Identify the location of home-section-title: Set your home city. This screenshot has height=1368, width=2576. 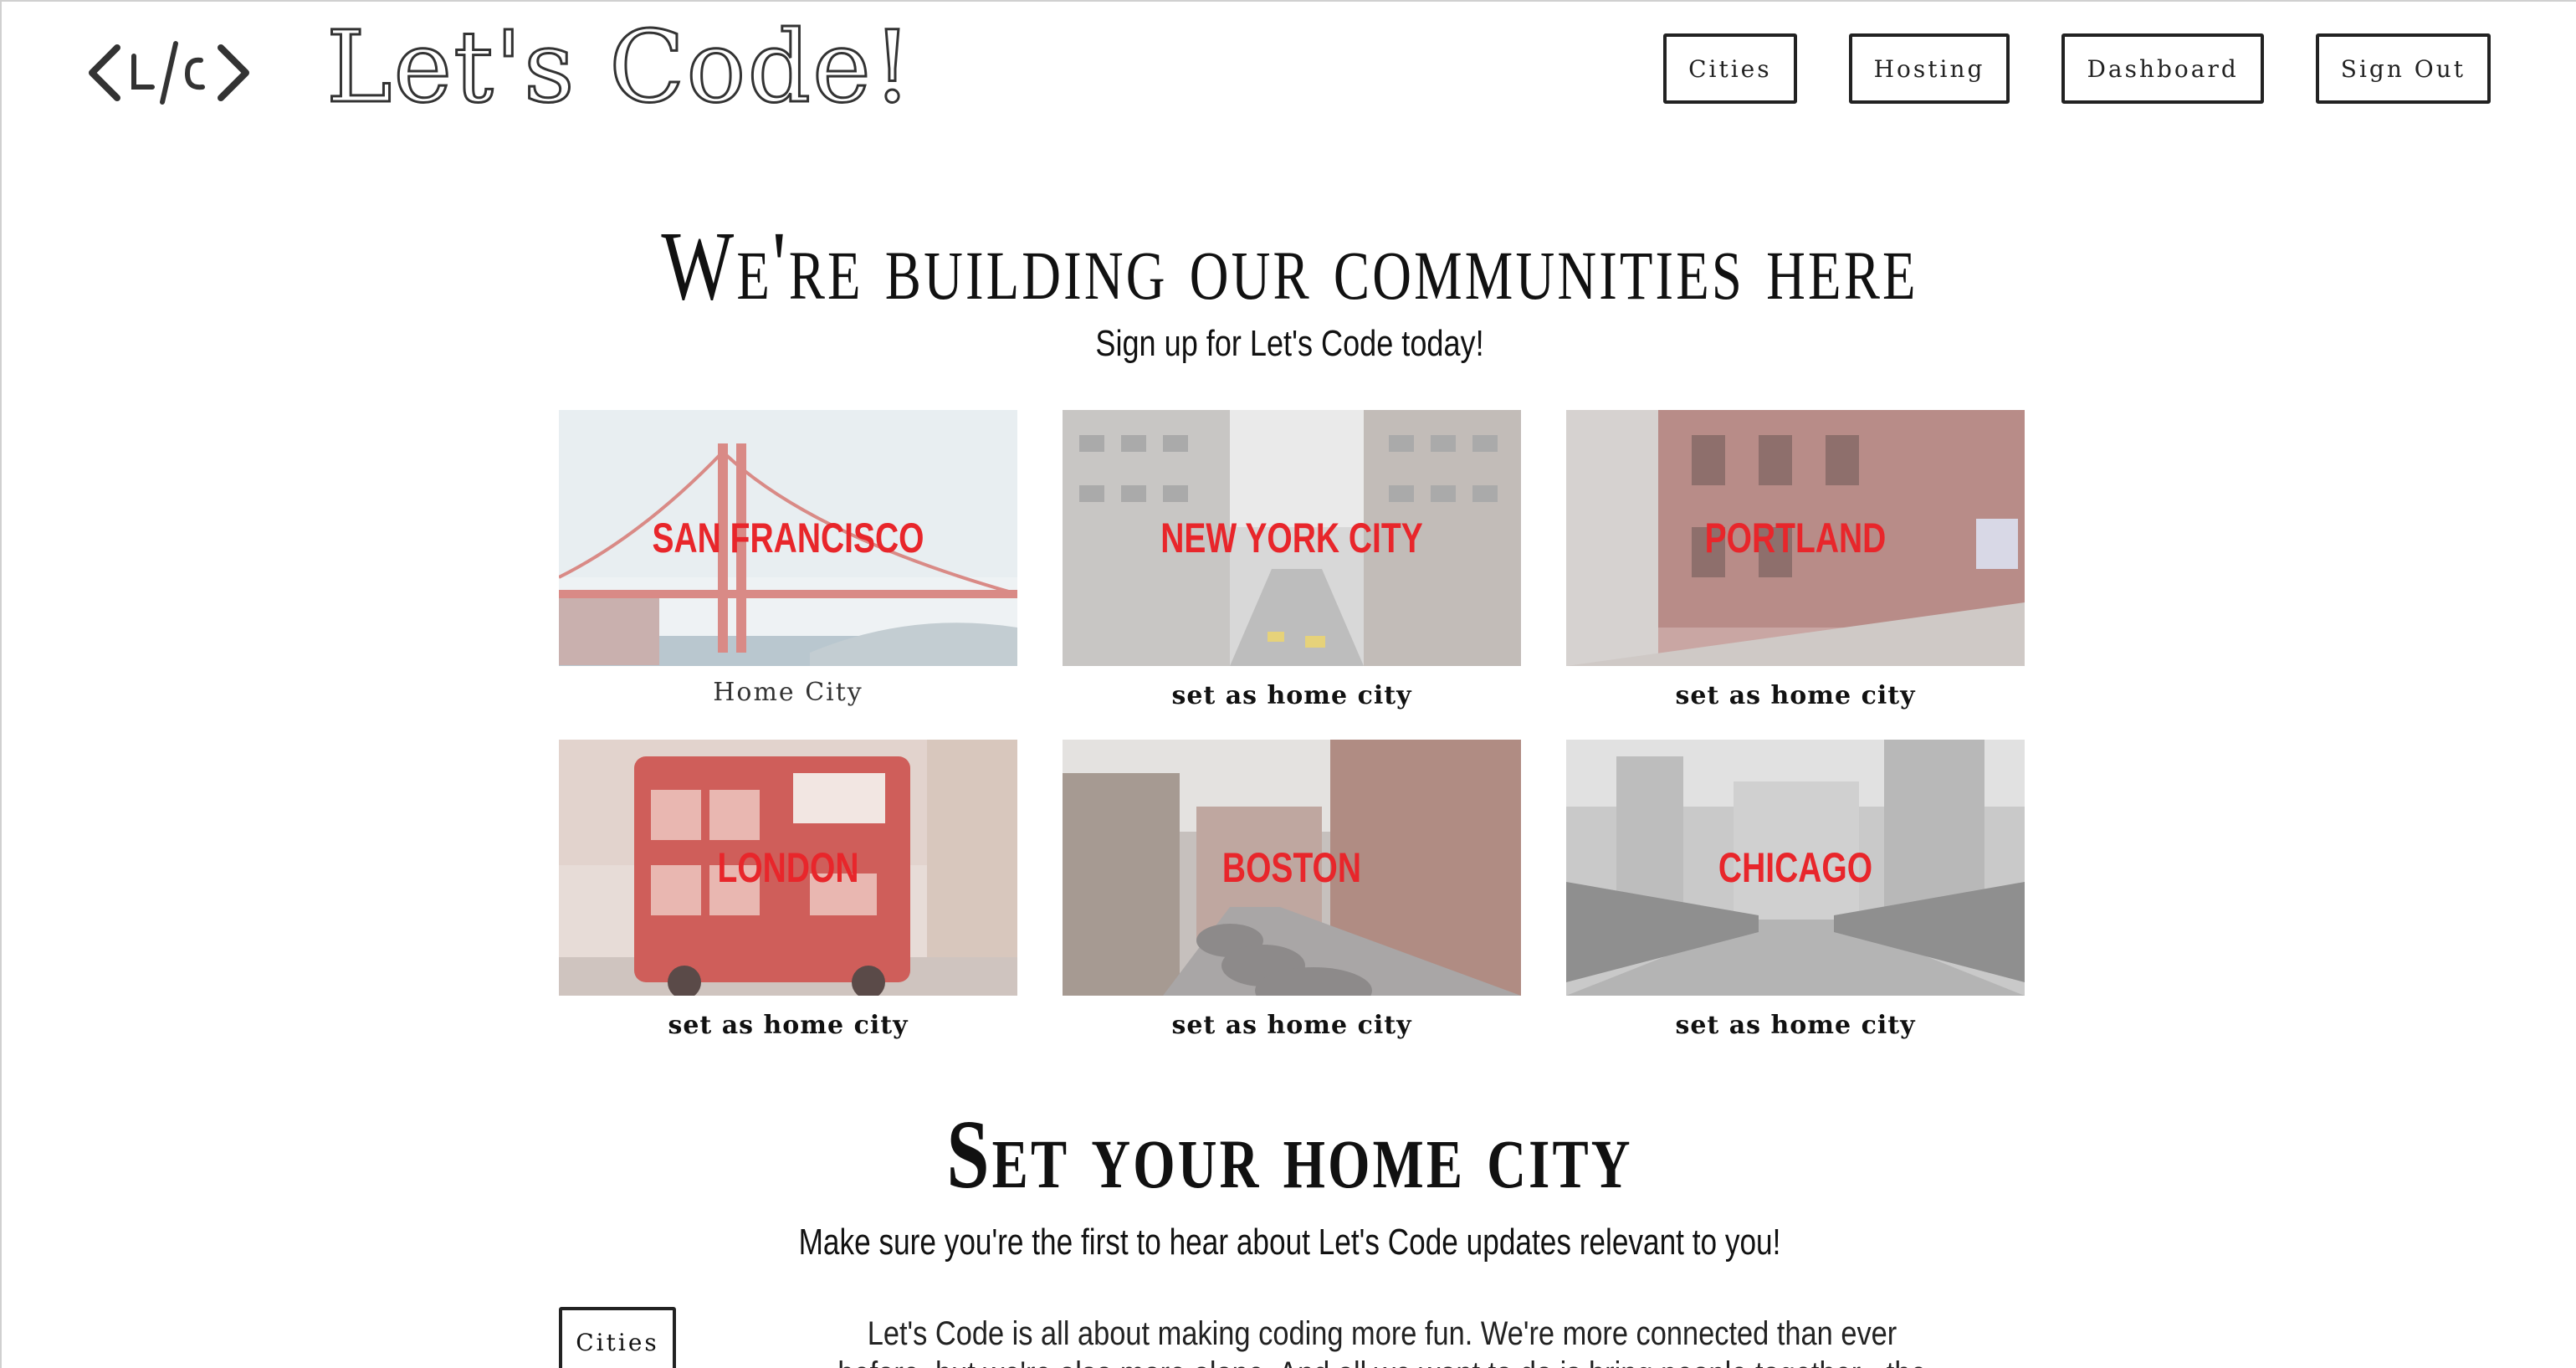
(1290, 1154).